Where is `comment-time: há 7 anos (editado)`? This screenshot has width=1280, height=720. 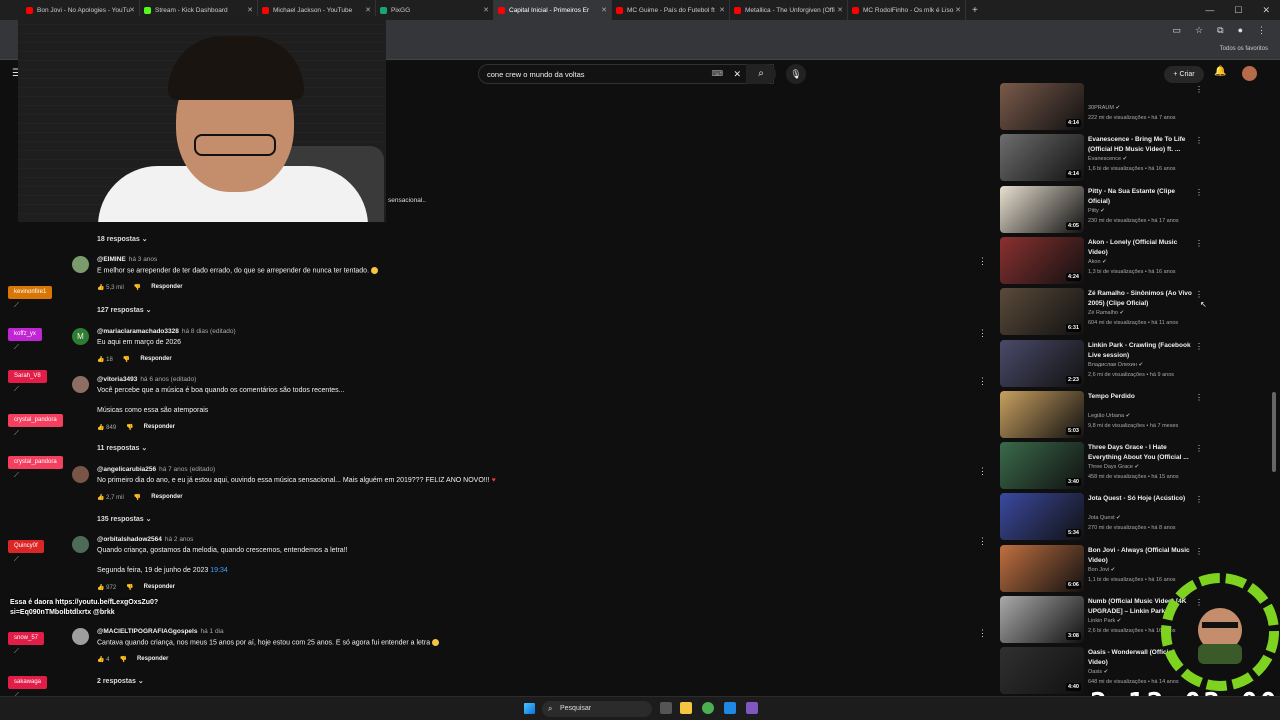
comment-time: há 7 anos (editado) is located at coordinates (187, 469).